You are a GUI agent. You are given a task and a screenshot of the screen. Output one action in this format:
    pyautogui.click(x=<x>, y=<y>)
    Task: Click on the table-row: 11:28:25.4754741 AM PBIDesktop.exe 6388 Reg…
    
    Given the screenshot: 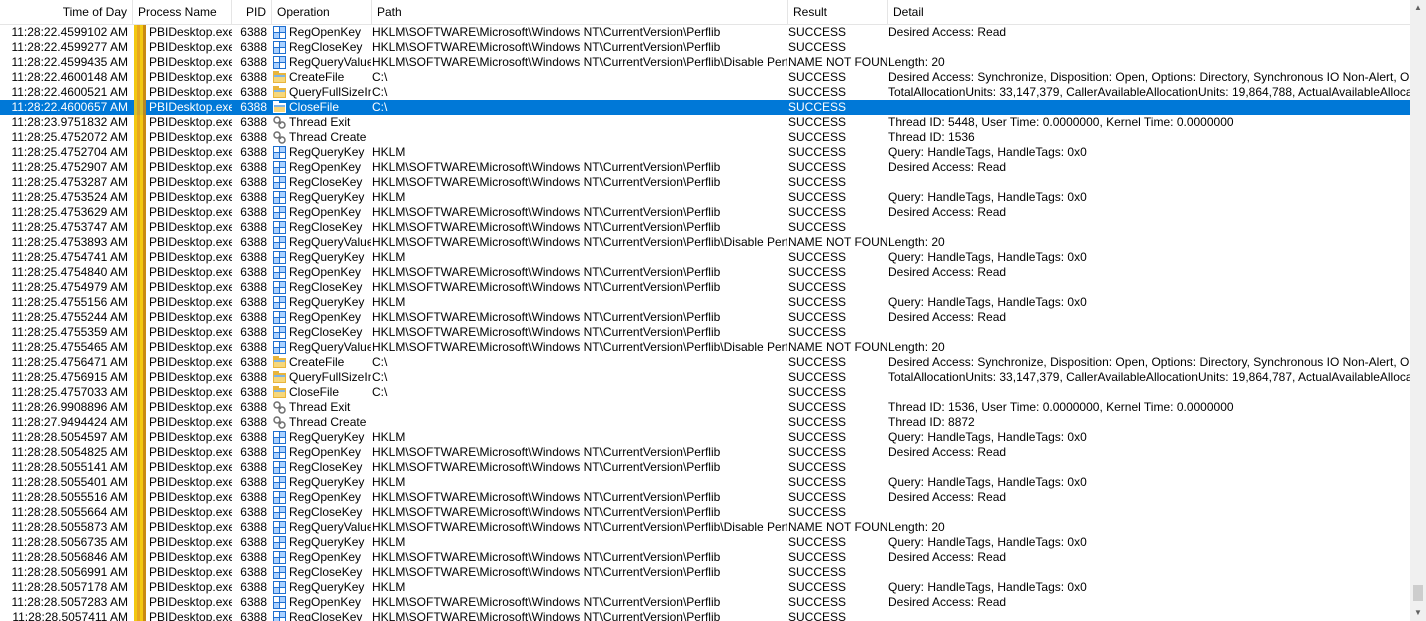 What is the action you would take?
    pyautogui.click(x=705, y=257)
    